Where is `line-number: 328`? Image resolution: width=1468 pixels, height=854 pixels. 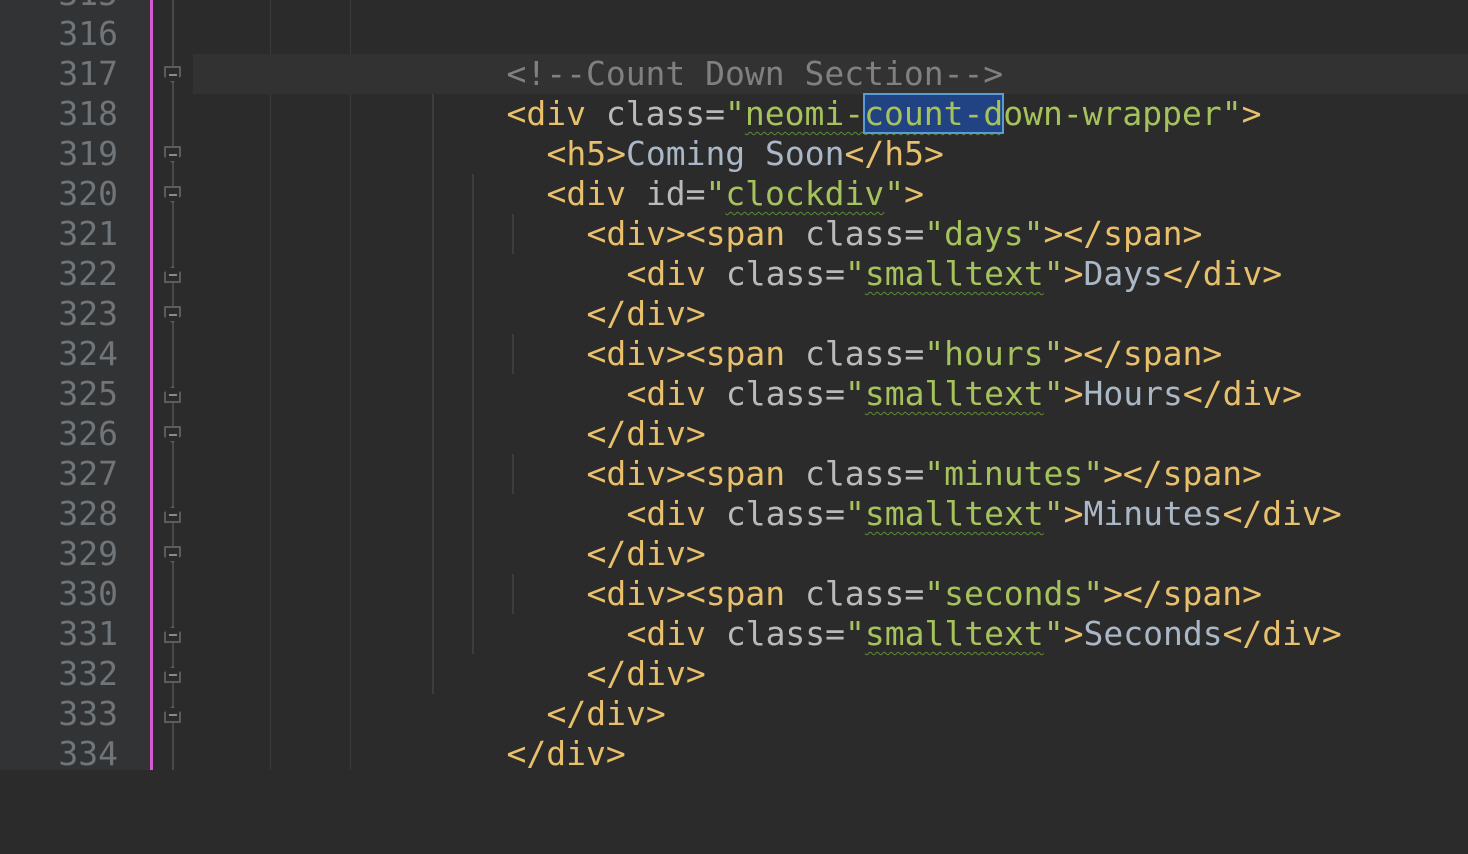
line-number: 328 is located at coordinates (88, 513).